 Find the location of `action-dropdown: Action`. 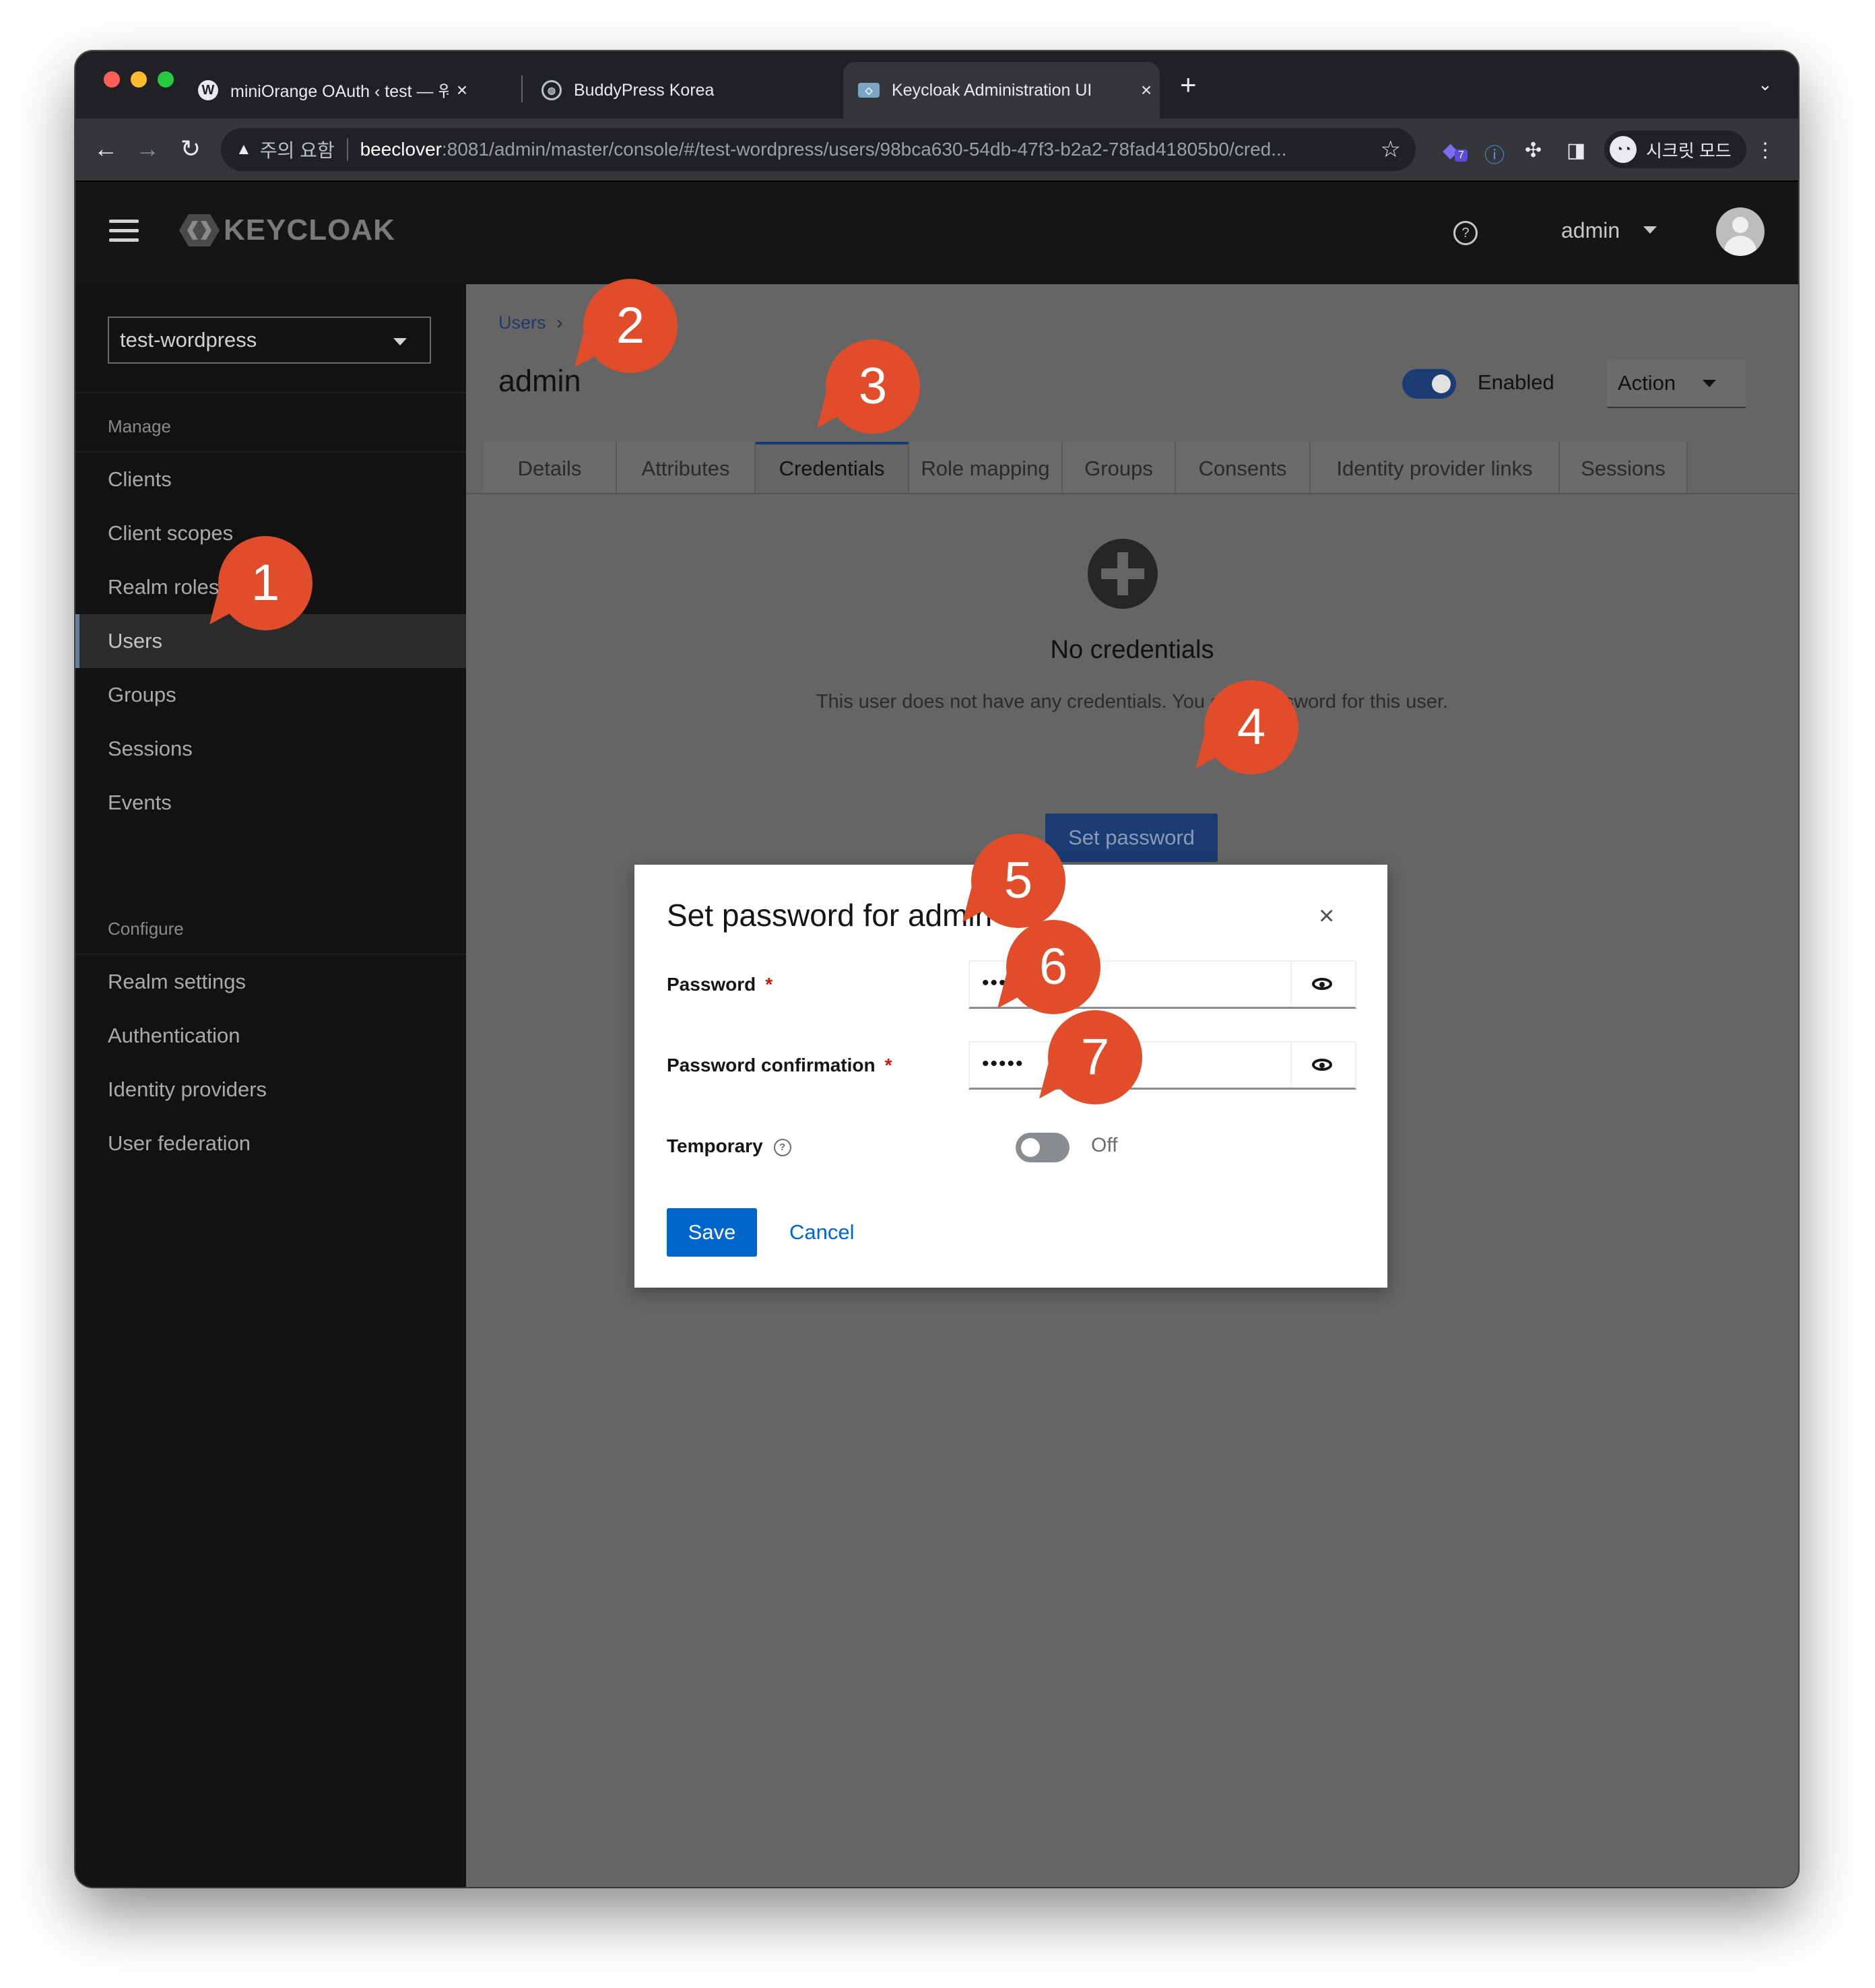

action-dropdown: Action is located at coordinates (1676, 384).